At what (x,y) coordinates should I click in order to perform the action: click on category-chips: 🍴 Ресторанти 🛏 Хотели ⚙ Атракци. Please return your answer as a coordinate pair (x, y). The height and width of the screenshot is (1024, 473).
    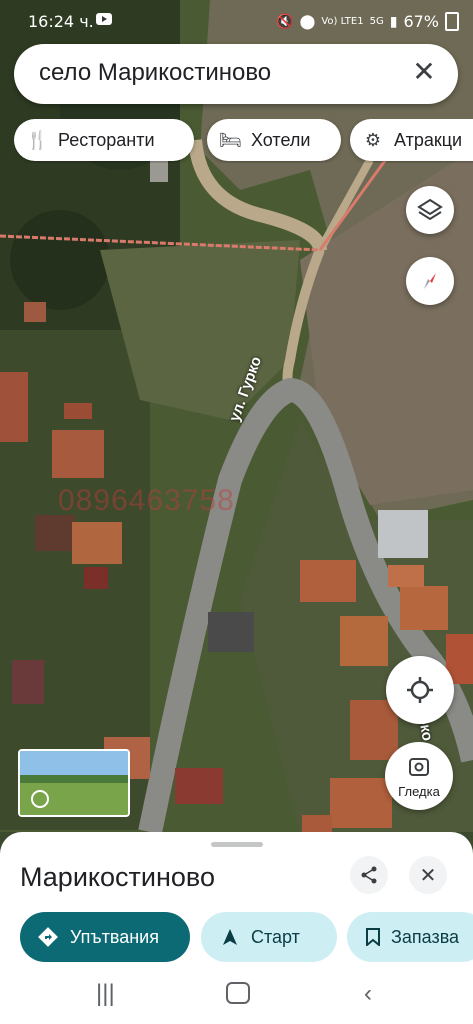
    Looking at the image, I should click on (243, 141).